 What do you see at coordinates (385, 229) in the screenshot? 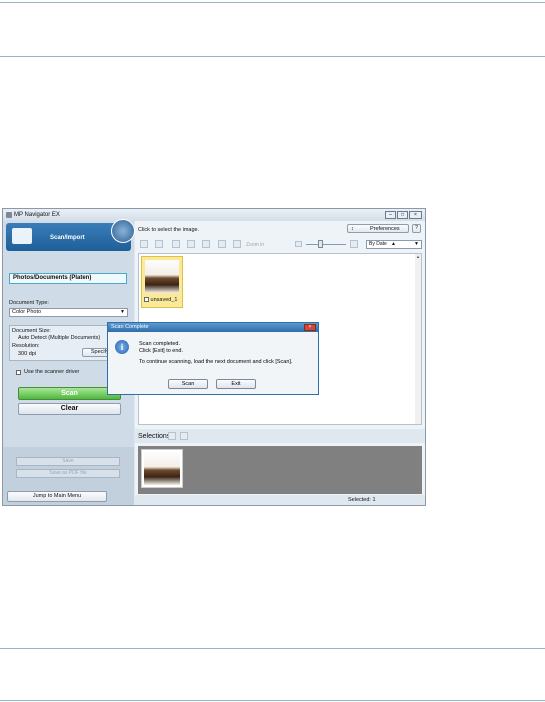
I see `preferences-label: Preferences` at bounding box center [385, 229].